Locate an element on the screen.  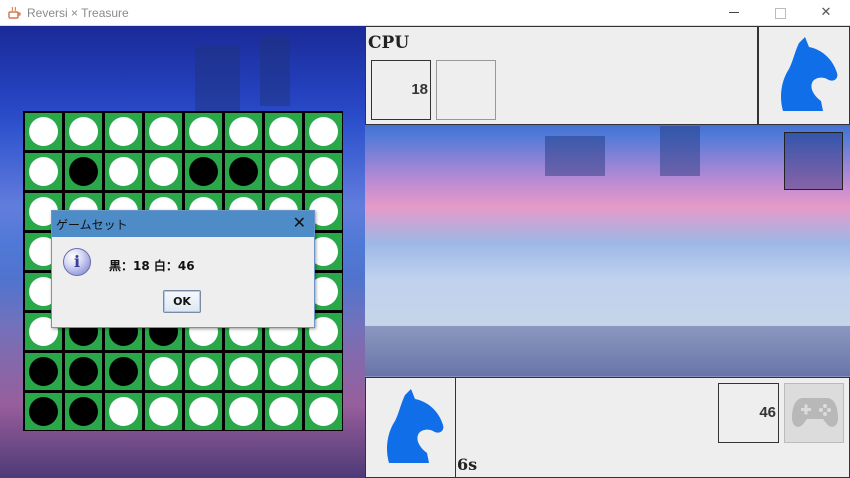
info-glyph: i is located at coordinates (77, 261).